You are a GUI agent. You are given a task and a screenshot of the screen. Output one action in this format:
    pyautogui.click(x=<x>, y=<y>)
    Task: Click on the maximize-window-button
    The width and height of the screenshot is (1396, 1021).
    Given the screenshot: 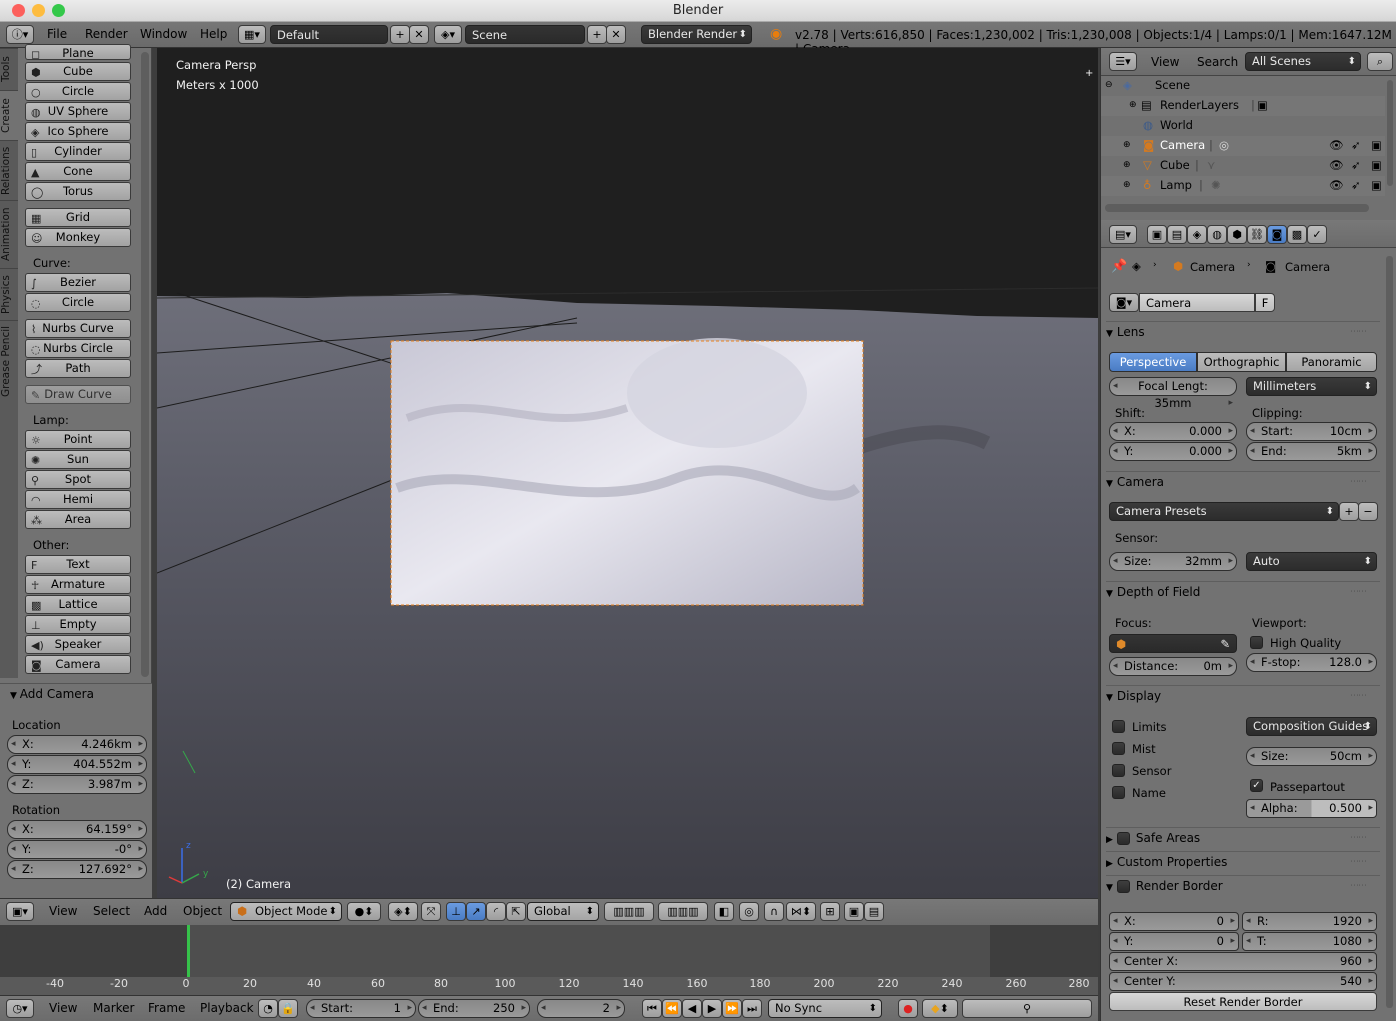 What is the action you would take?
    pyautogui.click(x=58, y=10)
    